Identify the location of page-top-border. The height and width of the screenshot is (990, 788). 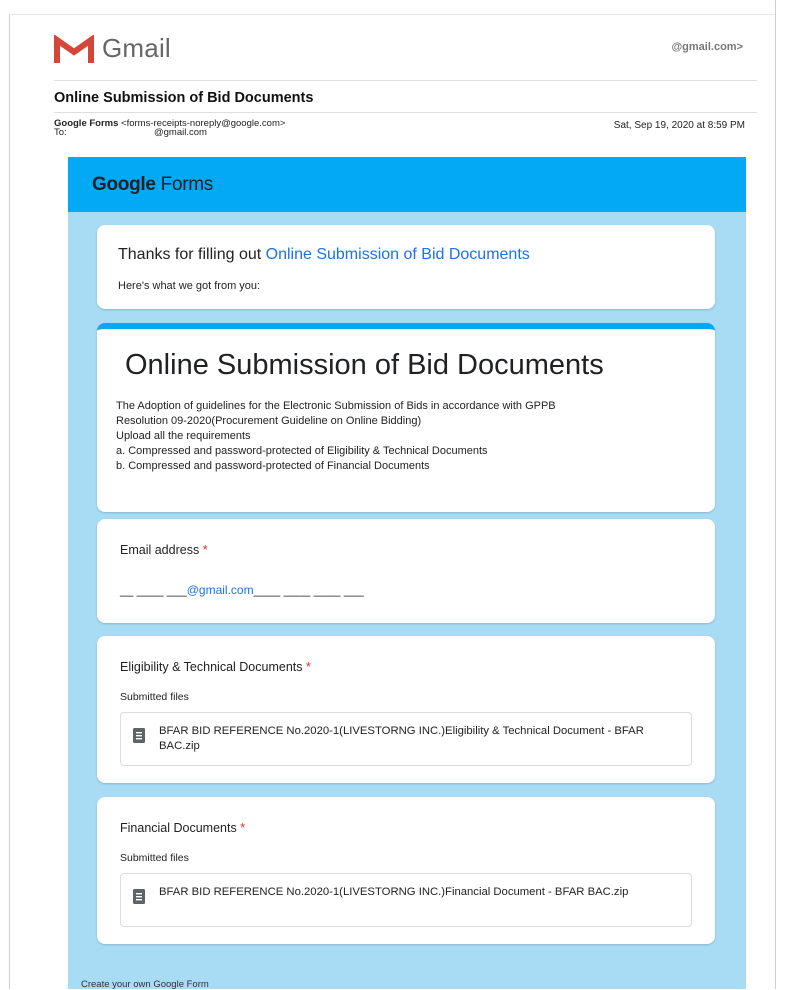
(392, 14).